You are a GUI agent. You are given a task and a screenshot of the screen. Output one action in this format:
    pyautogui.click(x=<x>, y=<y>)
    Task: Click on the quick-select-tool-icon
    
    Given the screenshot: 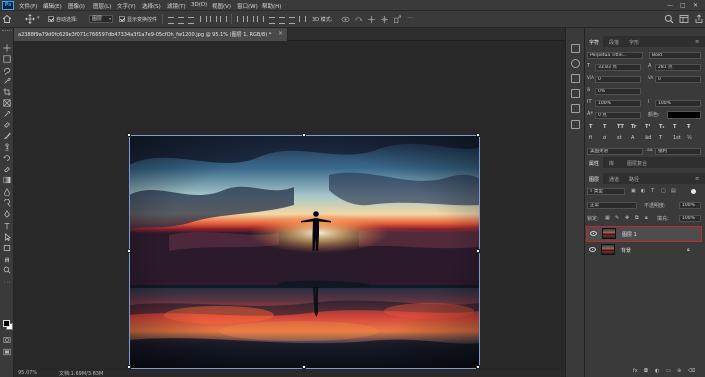 What is the action you would take?
    pyautogui.click(x=7, y=81)
    